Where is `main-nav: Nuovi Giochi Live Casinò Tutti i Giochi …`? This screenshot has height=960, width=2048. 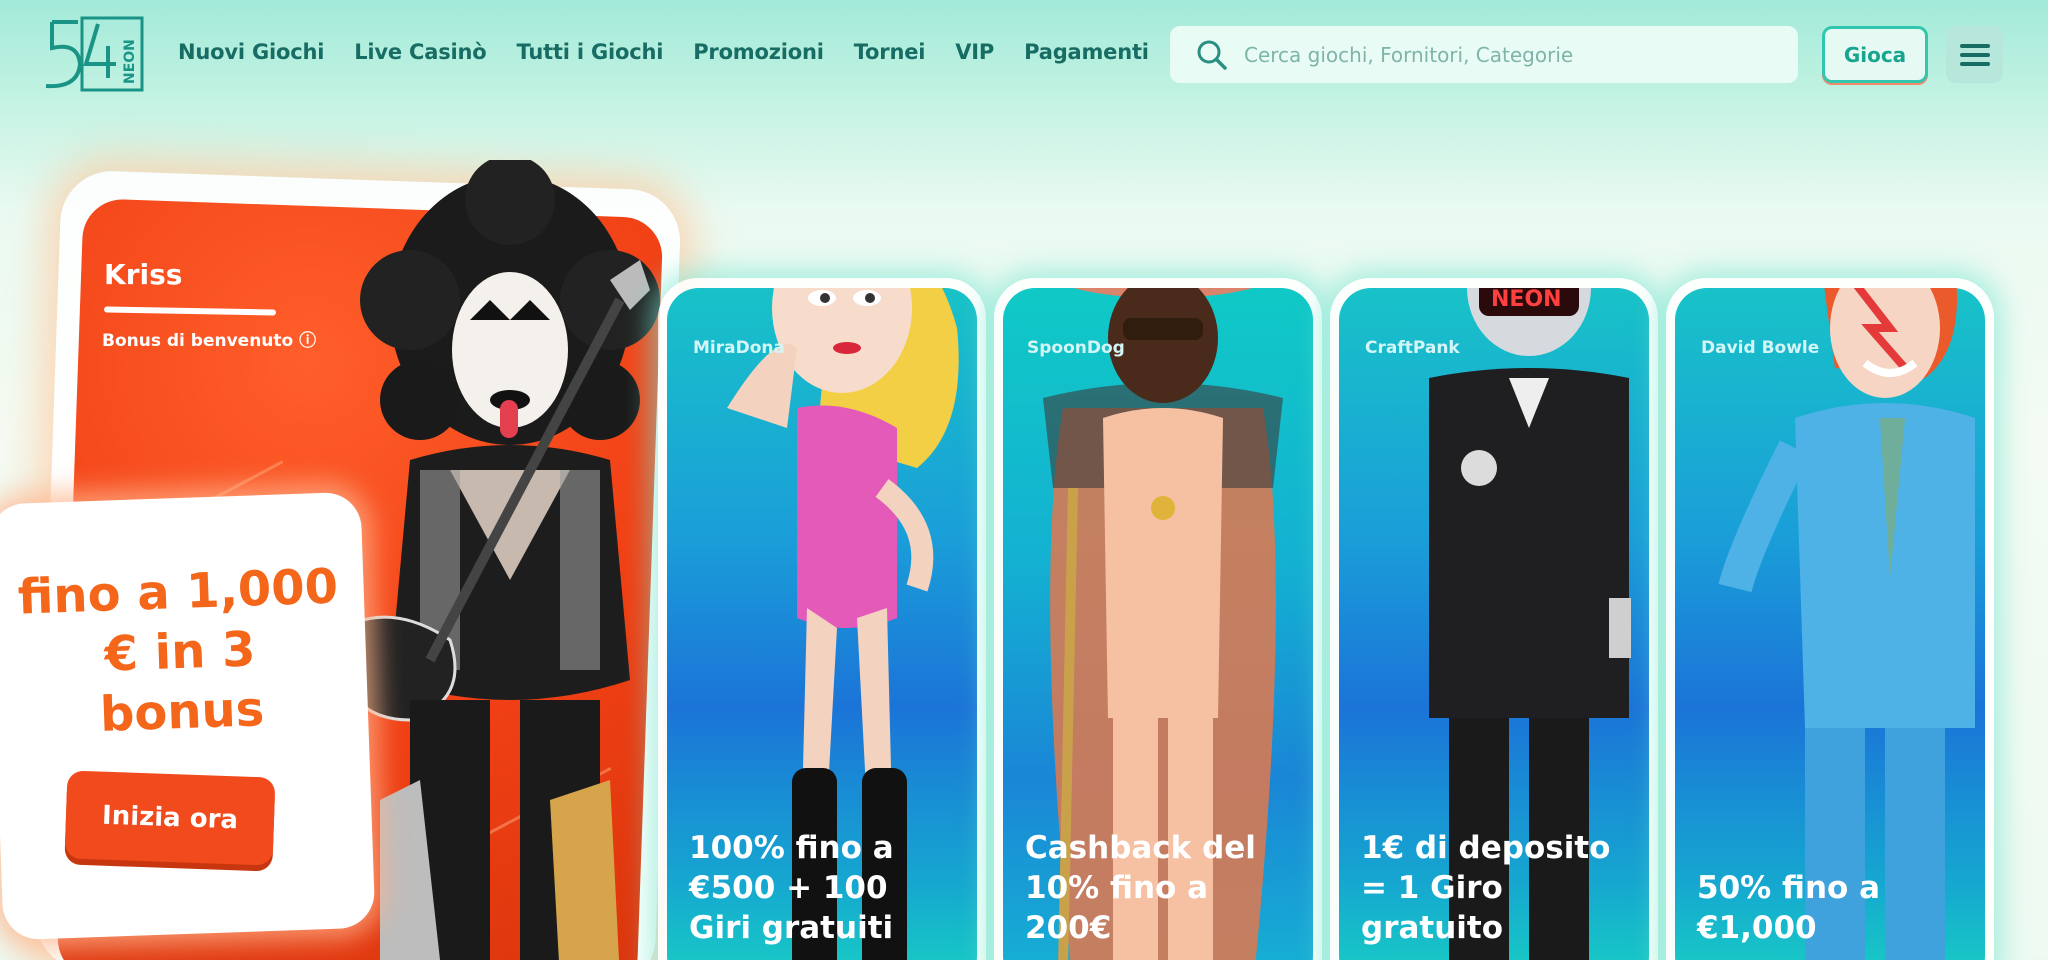
main-nav: Nuovi Giochi Live Casinò Tutti i Giochi … is located at coordinates (663, 52).